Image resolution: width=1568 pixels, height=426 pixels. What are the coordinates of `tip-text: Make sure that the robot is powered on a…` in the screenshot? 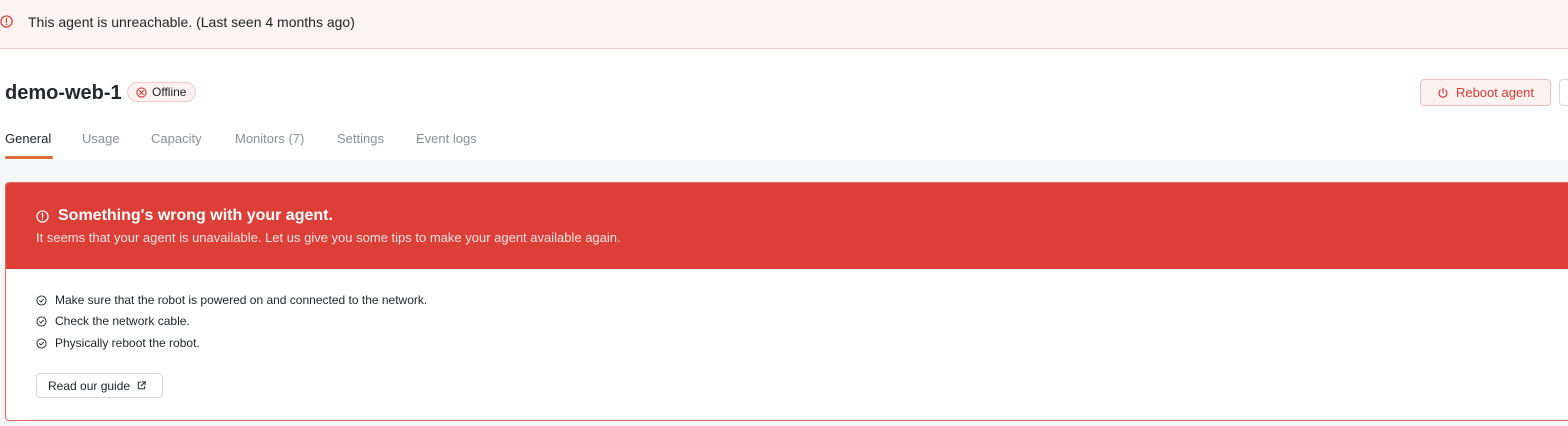 It's located at (241, 300).